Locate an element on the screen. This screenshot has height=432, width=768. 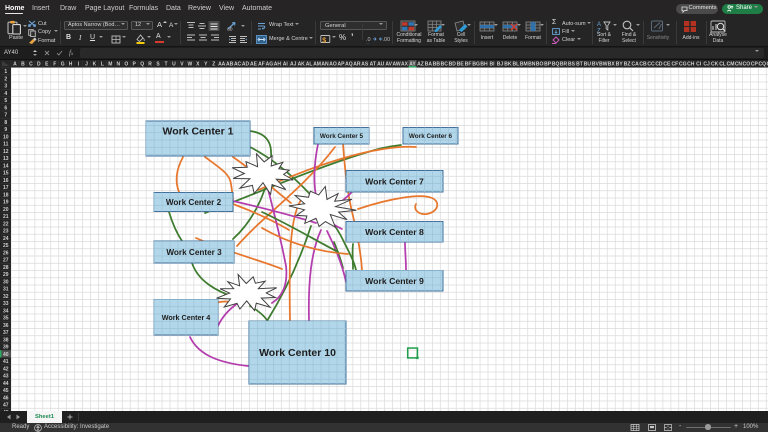
svg-text: K is located at coordinates (95, 64).